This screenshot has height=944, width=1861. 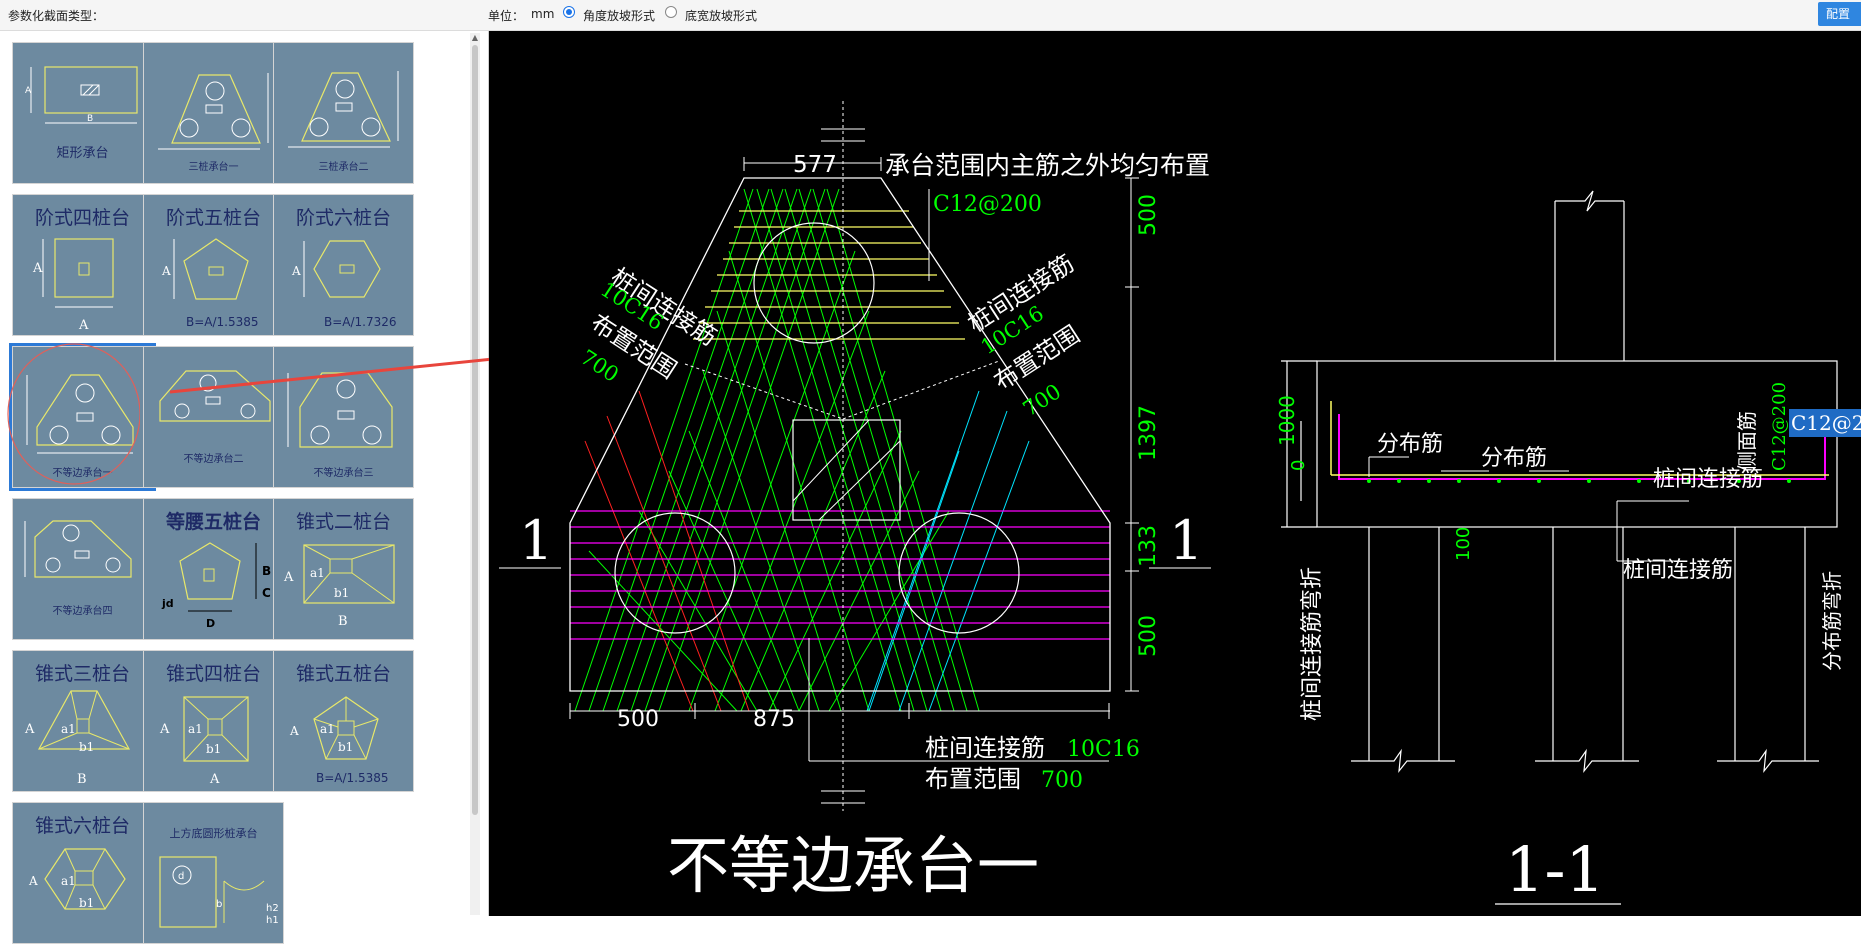 I want to click on tile-three-pile-2: 三桩承台二, so click(x=343, y=113).